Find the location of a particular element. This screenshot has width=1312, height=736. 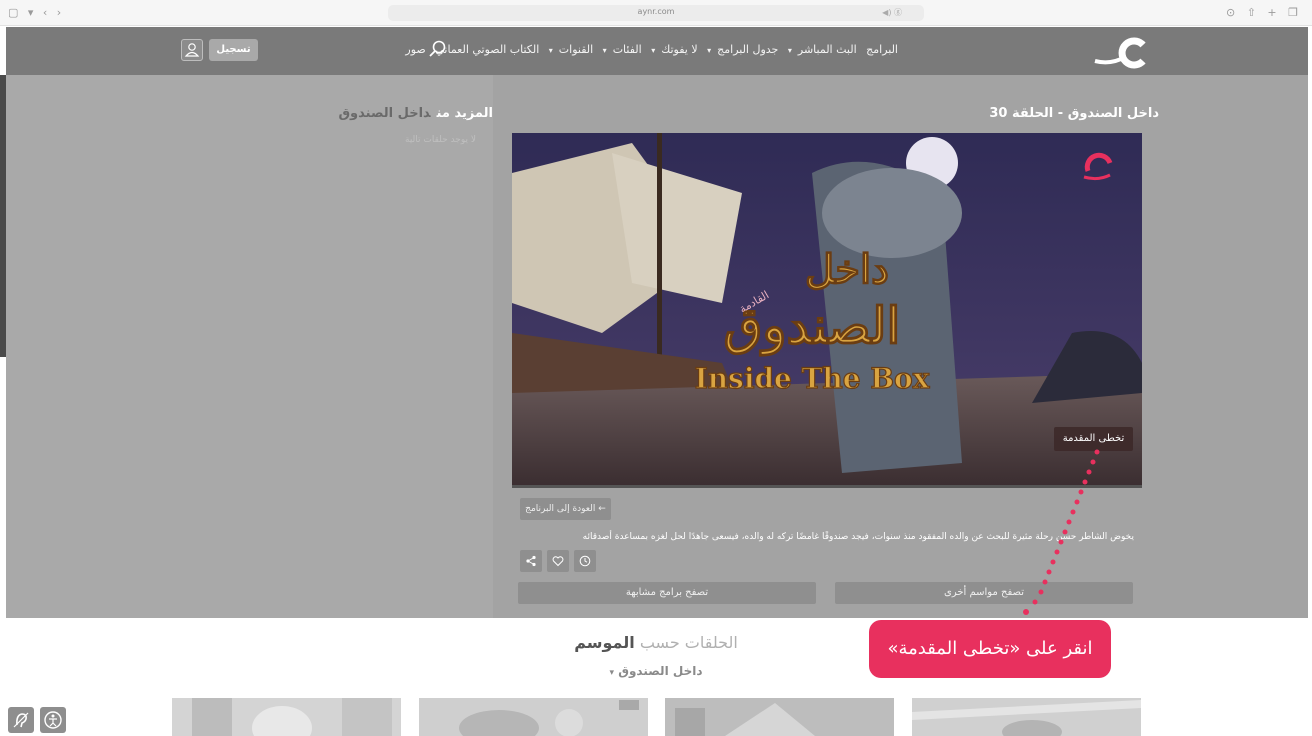

heart-icon is located at coordinates (558, 561).